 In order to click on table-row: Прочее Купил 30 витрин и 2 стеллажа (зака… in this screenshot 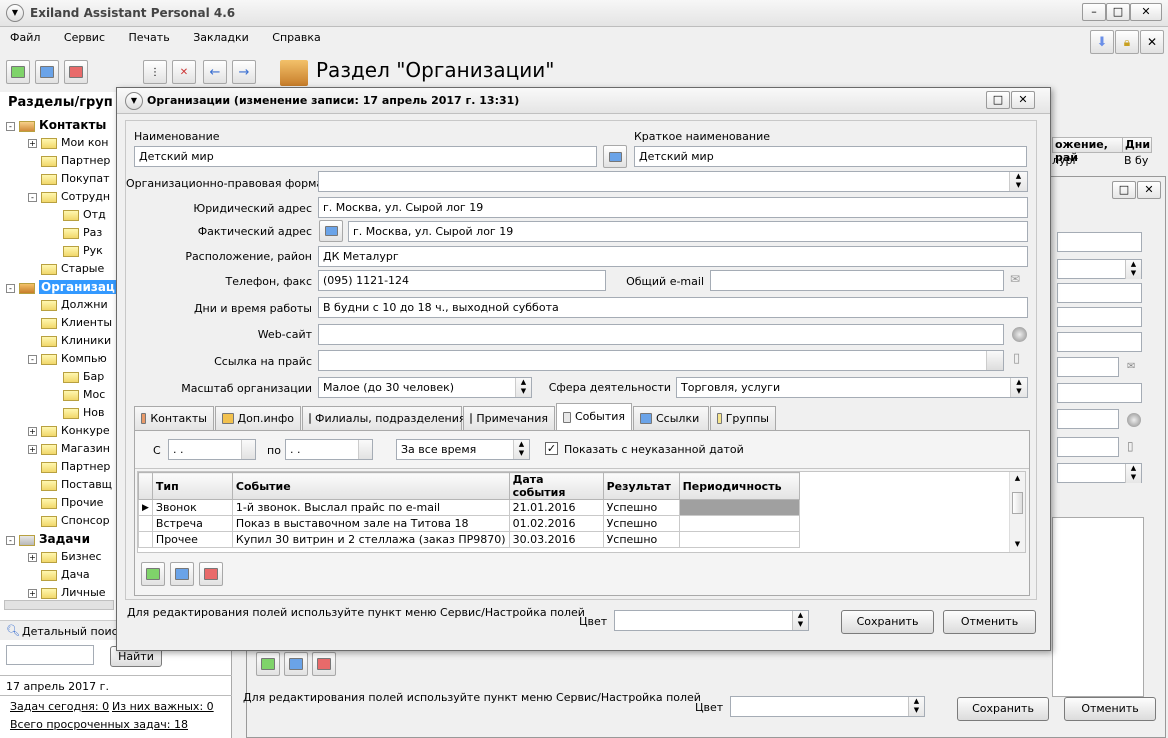, I will do `click(469, 539)`.